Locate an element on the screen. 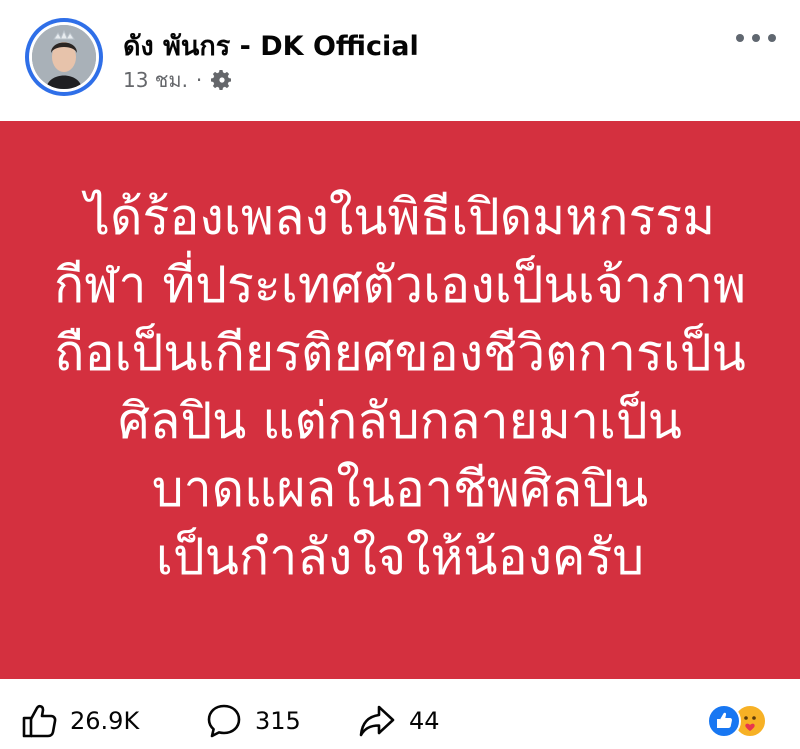 The image size is (800, 749). comment-bubble-icon is located at coordinates (224, 721).